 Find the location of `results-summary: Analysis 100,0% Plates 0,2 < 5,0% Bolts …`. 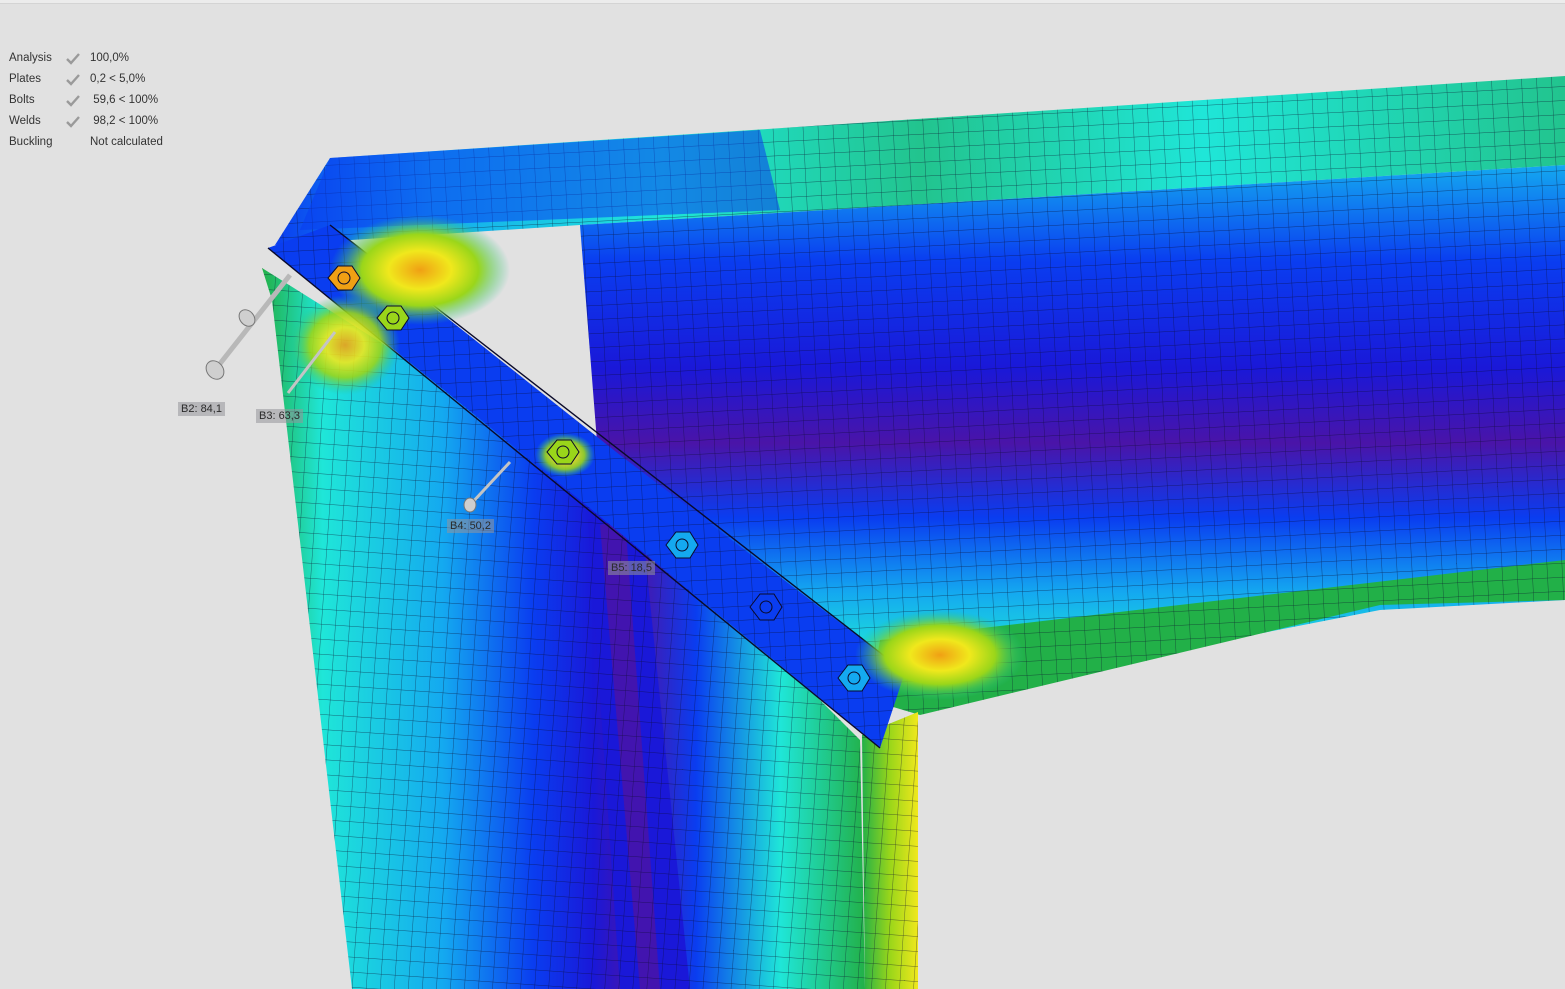

results-summary: Analysis 100,0% Plates 0,2 < 5,0% Bolts … is located at coordinates (86, 100).